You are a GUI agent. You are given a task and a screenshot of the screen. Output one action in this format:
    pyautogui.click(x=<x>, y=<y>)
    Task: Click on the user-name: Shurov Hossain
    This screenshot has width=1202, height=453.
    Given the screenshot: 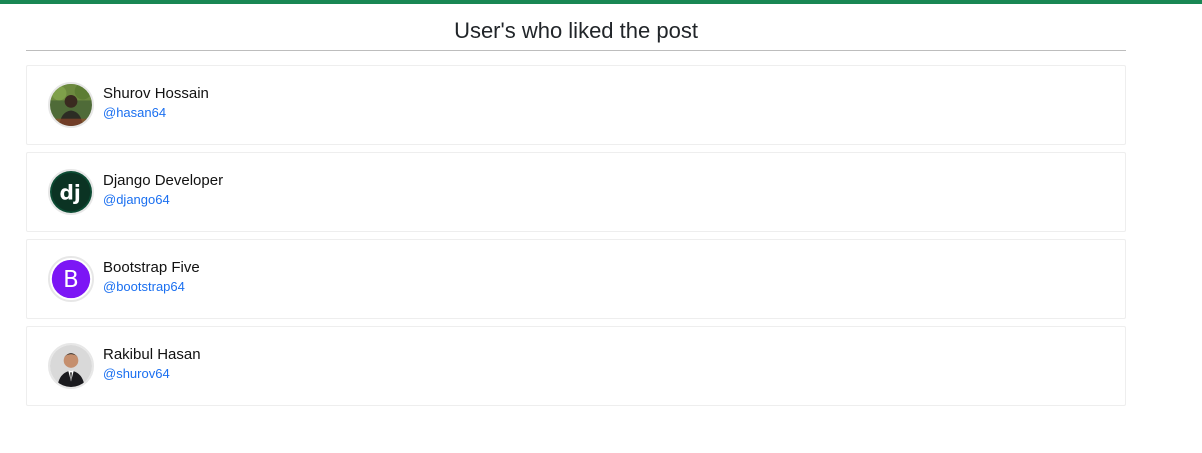 What is the action you would take?
    pyautogui.click(x=156, y=94)
    